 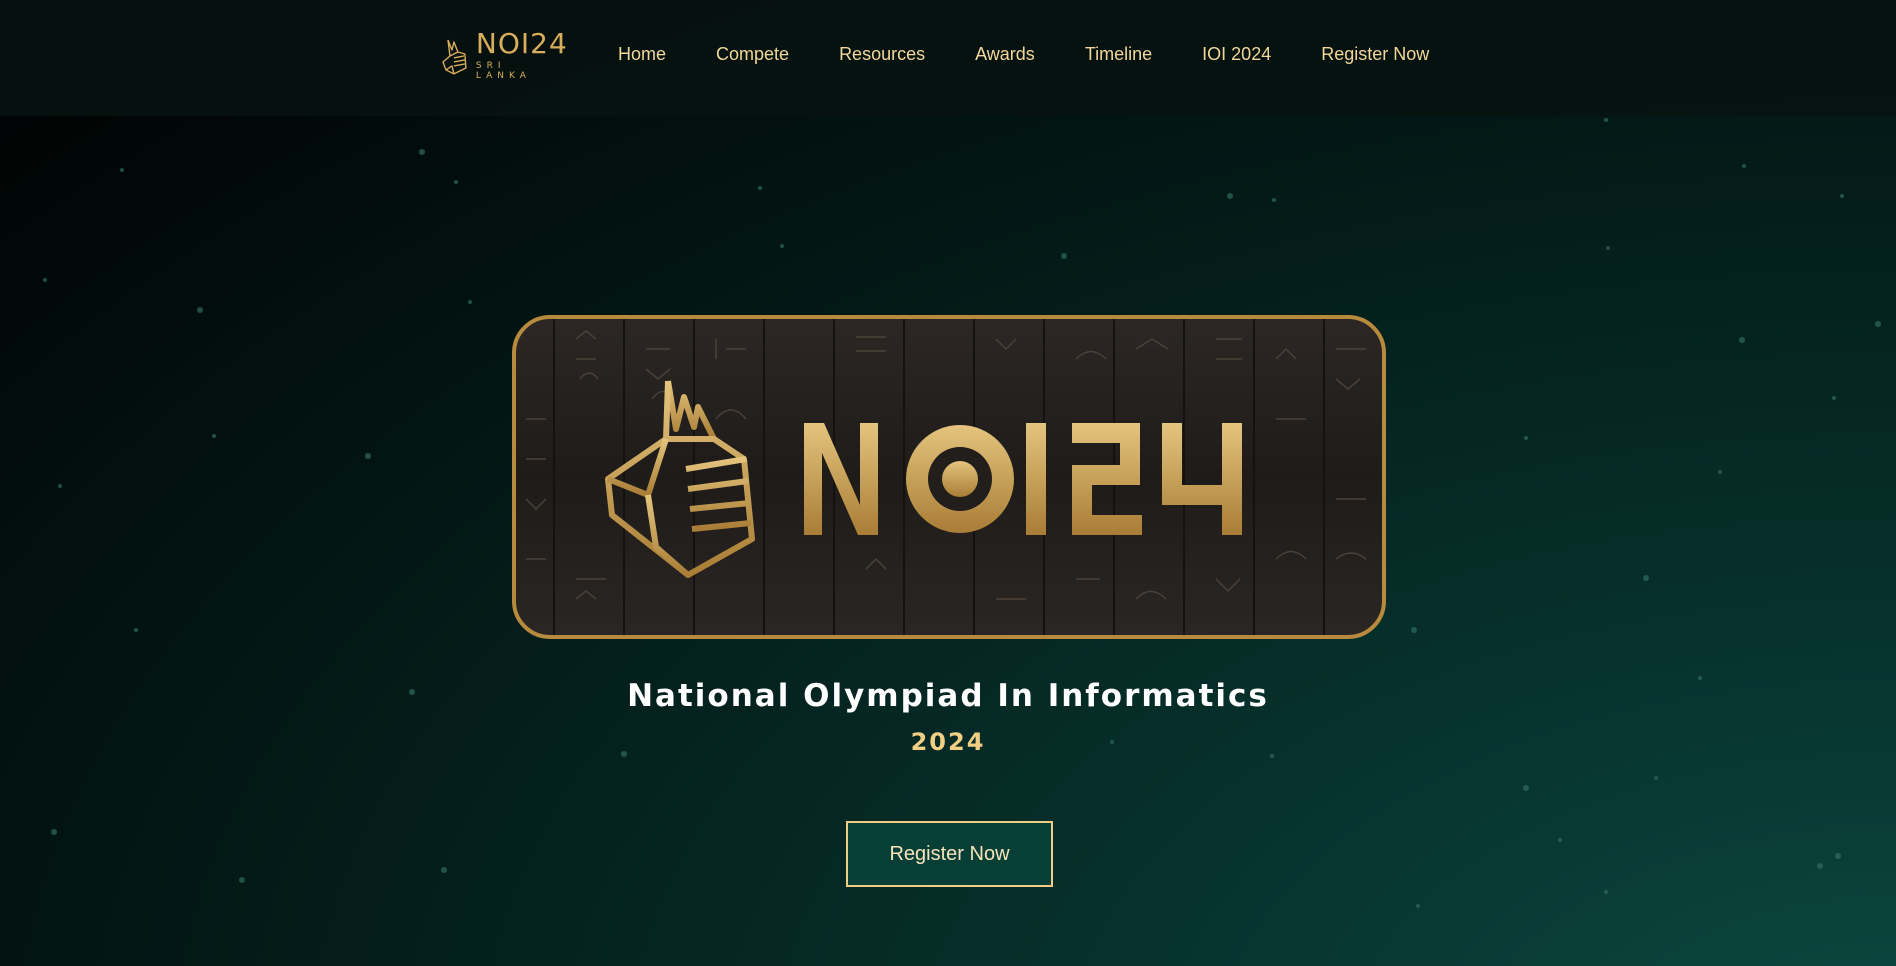 I want to click on nav-link-home: Home, so click(x=642, y=54).